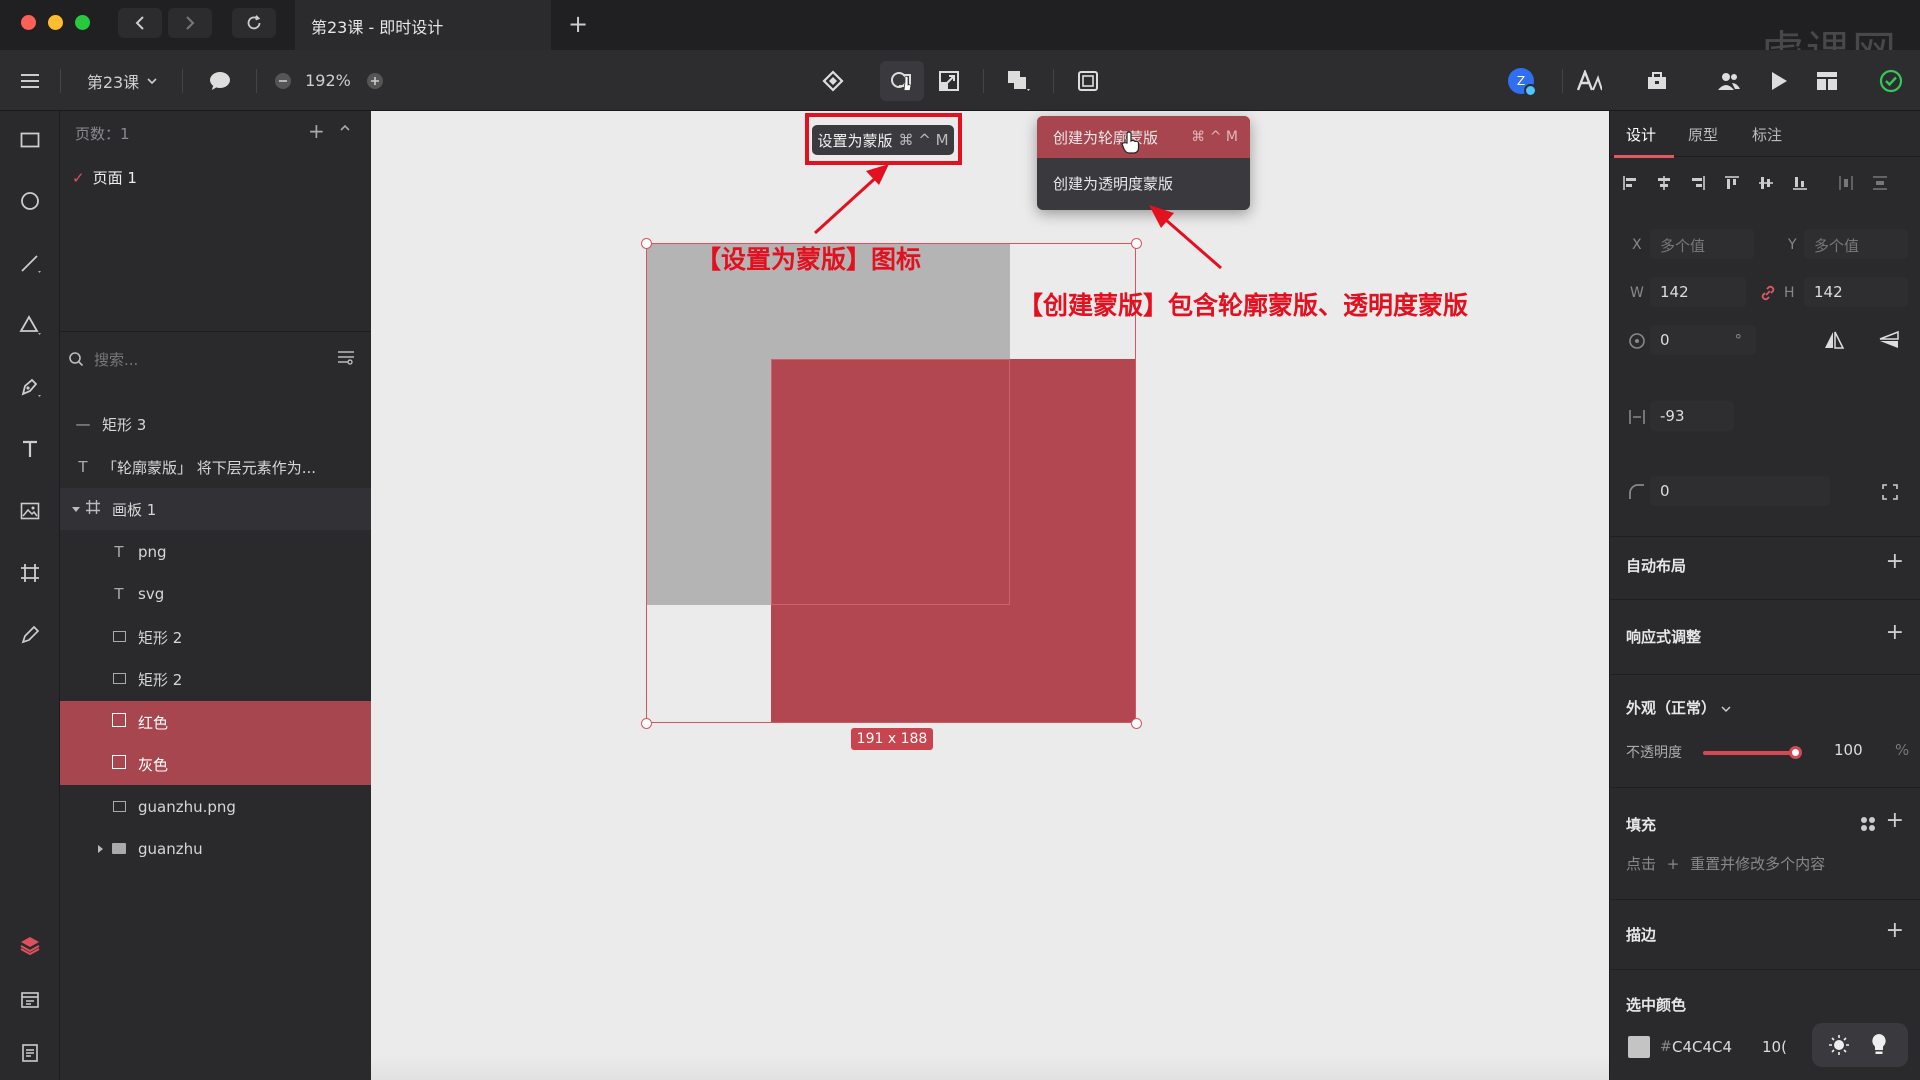 The height and width of the screenshot is (1080, 1920). I want to click on align-middle-v-icon, so click(1766, 183).